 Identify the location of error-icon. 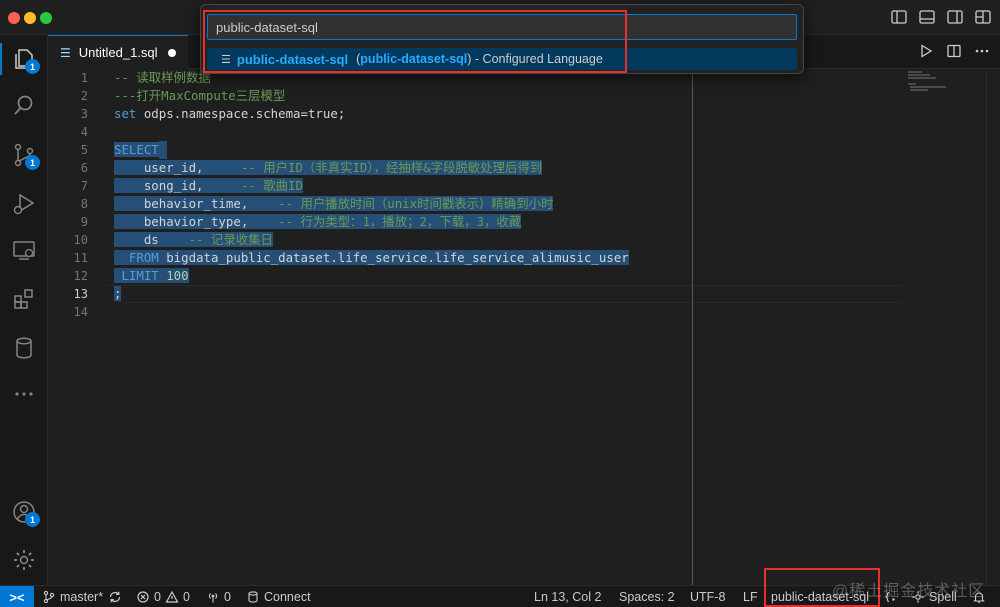
(143, 597).